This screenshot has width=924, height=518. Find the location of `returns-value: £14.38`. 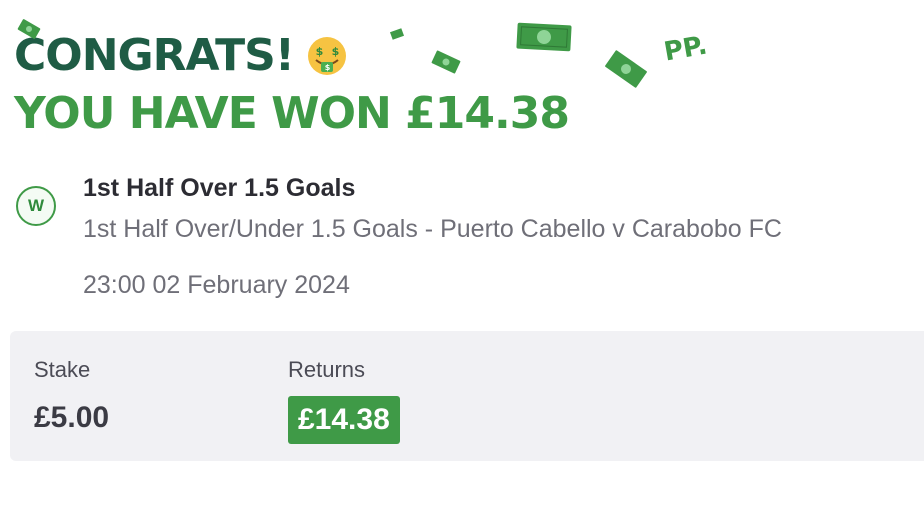

returns-value: £14.38 is located at coordinates (344, 420).